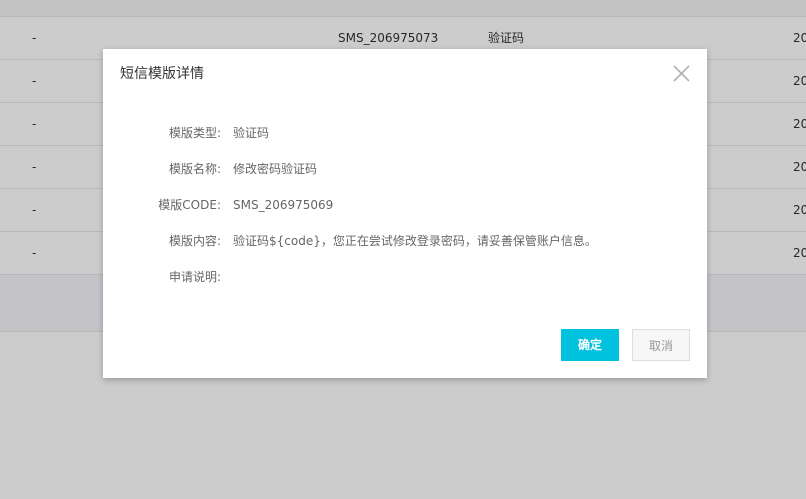 This screenshot has width=806, height=499. Describe the element at coordinates (251, 133) in the screenshot. I see `field-value: 验证码` at that location.